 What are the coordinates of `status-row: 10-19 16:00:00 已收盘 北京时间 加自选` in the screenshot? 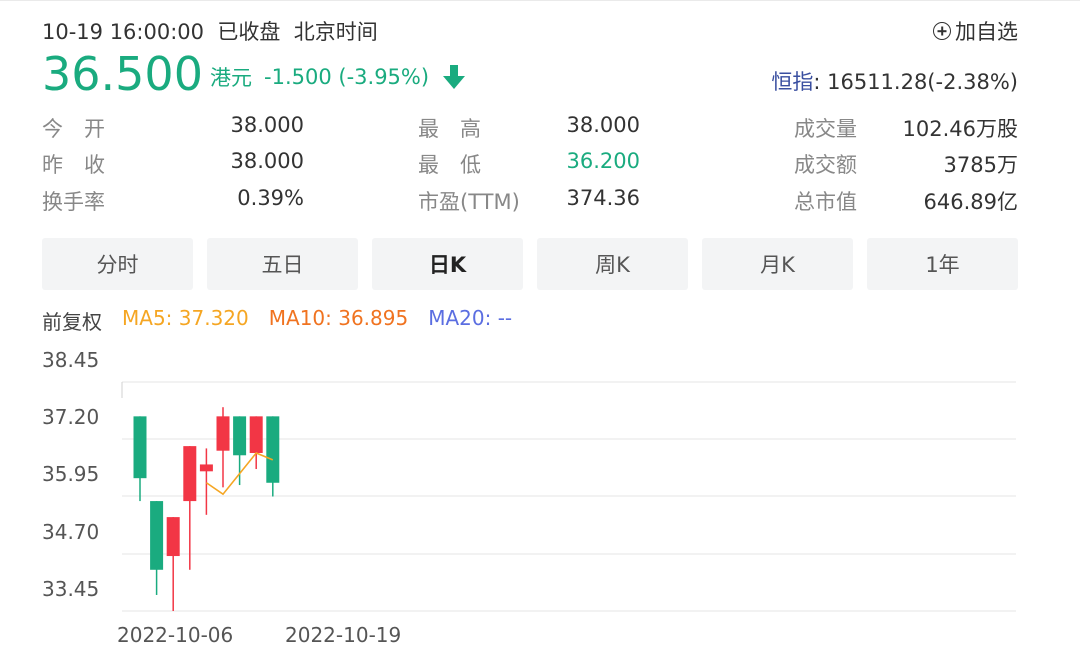 It's located at (530, 31).